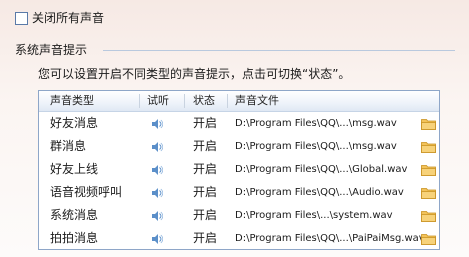 This screenshot has width=469, height=257. I want to click on mute-all-checkbox, so click(21, 18).